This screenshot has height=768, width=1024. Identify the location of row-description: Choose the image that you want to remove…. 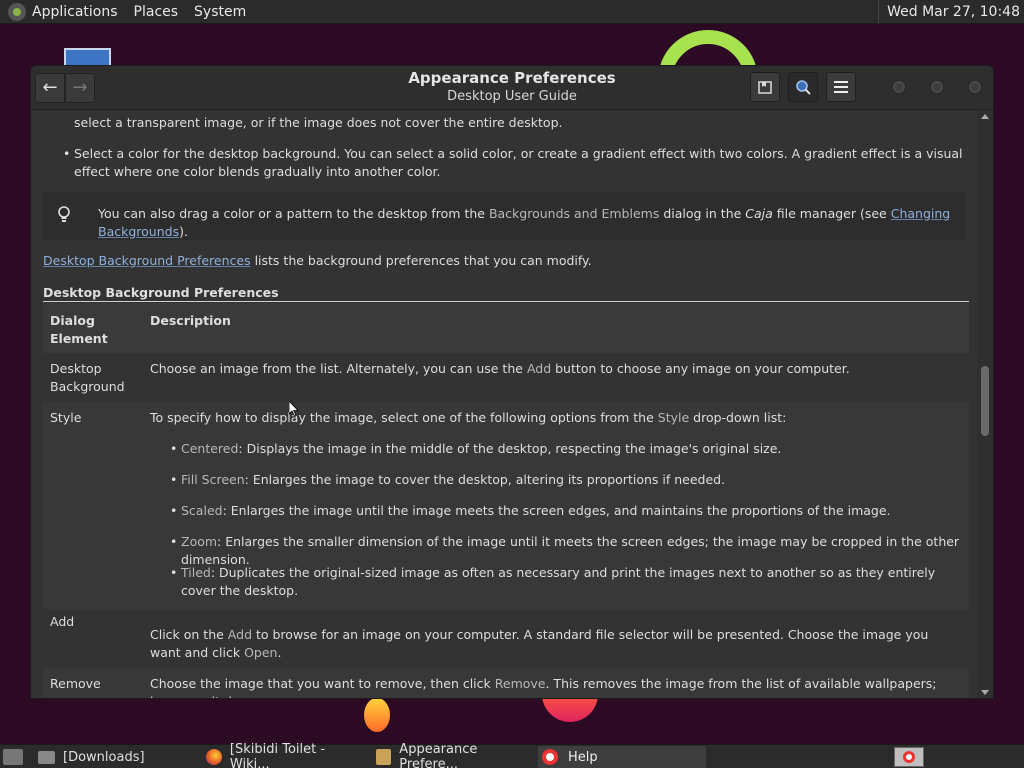
(557, 686).